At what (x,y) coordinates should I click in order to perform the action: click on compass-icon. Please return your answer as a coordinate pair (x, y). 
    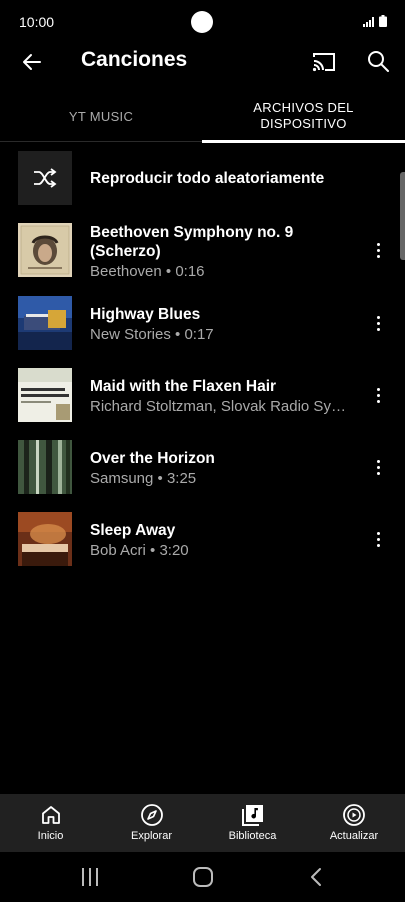
    Looking at the image, I should click on (151, 815).